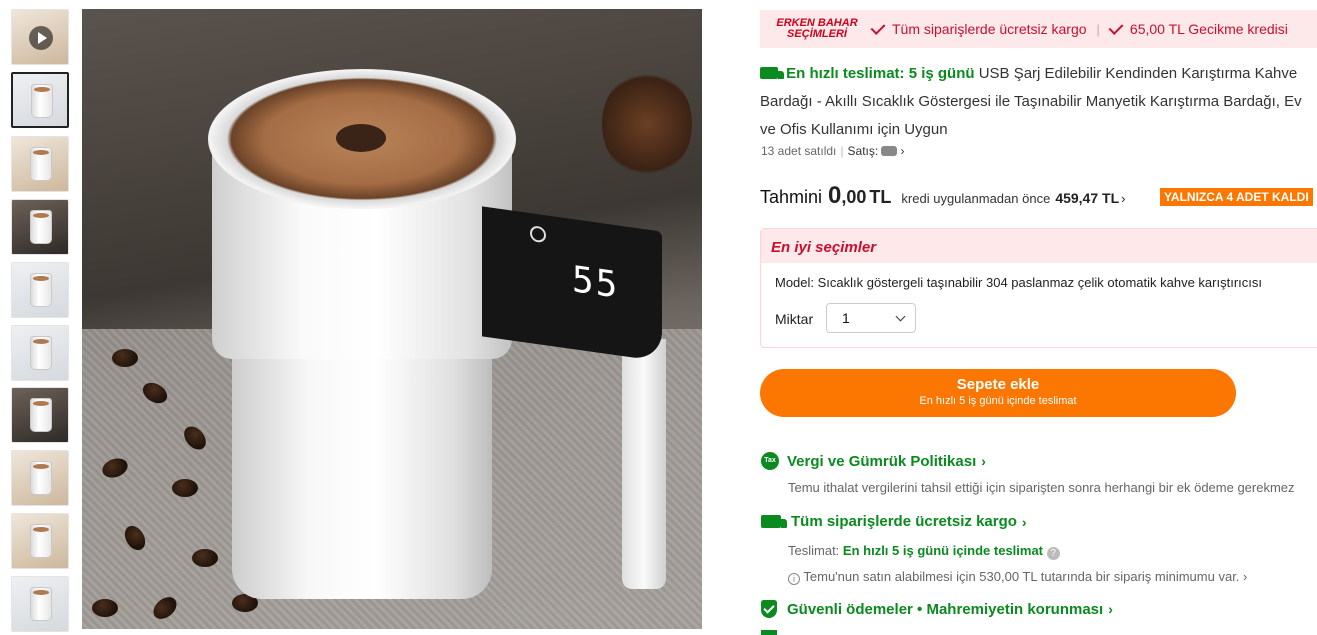 The image size is (1317, 635). I want to click on promo-delay-credit: 65,00 TL Gecikme kredisi, so click(1198, 28).